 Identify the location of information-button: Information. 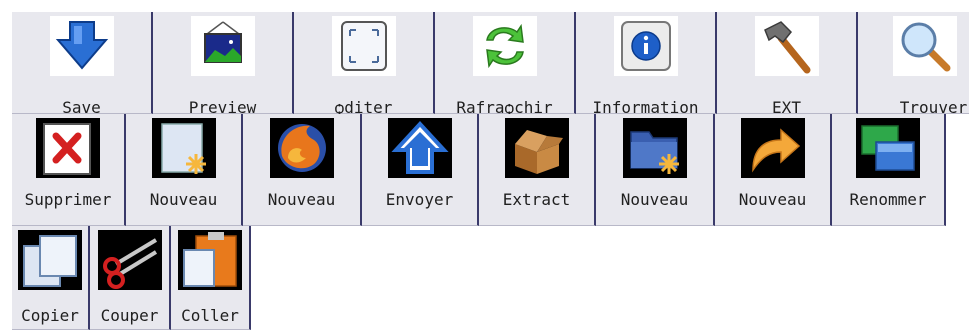
(646, 64).